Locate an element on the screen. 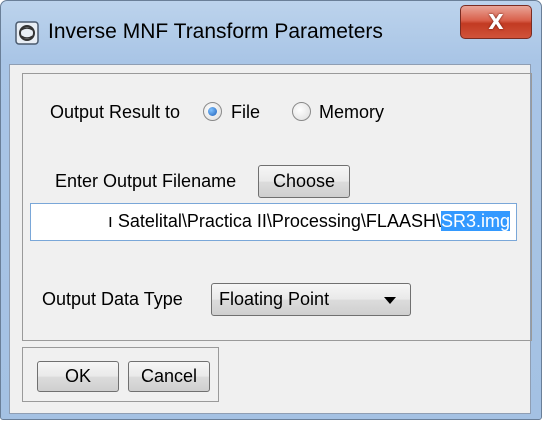  close-button: X is located at coordinates (496, 22).